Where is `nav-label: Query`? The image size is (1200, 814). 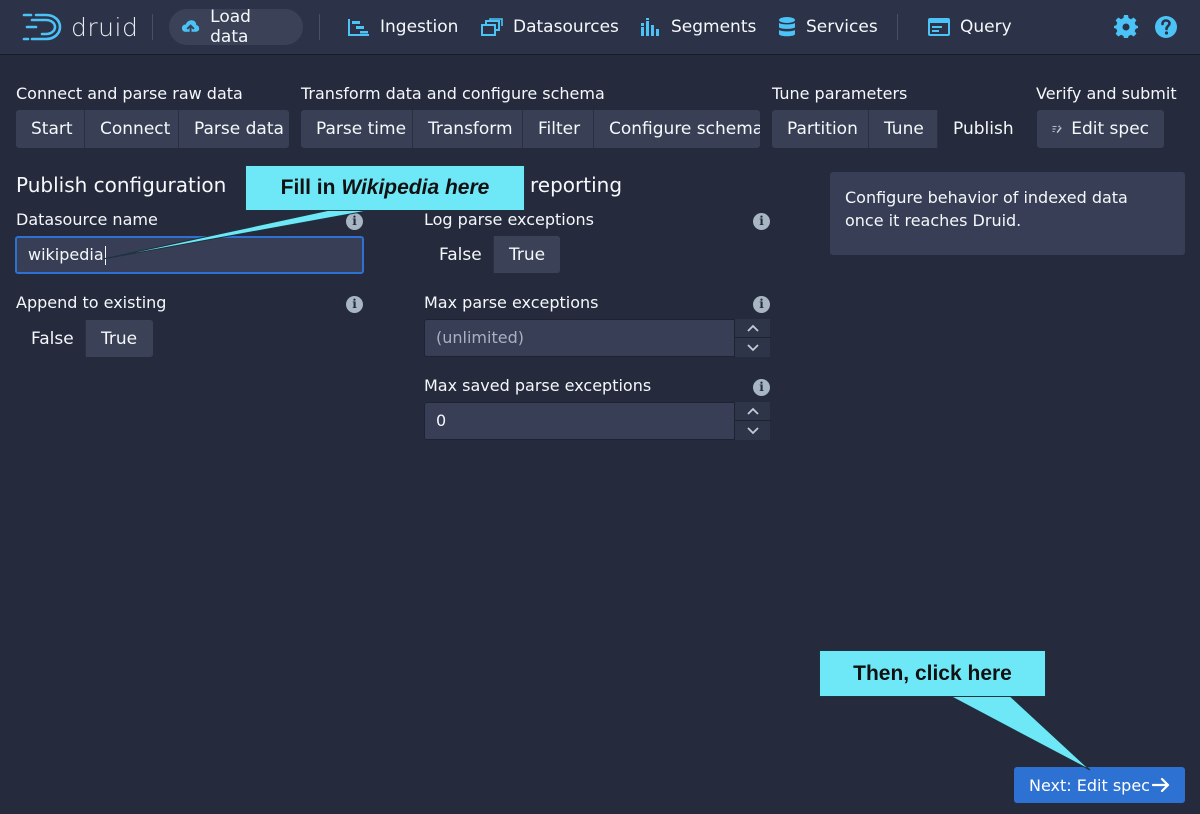
nav-label: Query is located at coordinates (986, 27).